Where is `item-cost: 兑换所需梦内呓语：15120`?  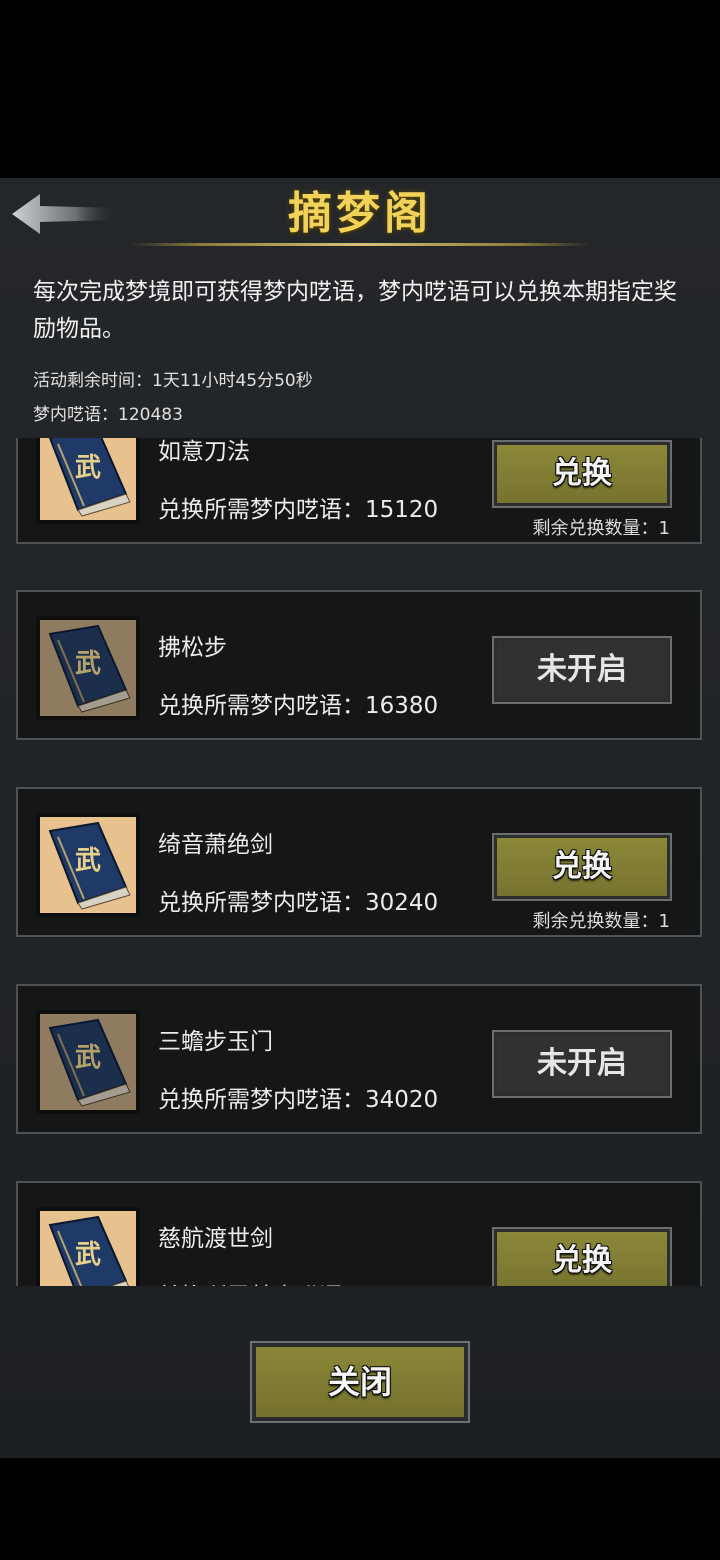
item-cost: 兑换所需梦内呓语：15120 is located at coordinates (298, 510).